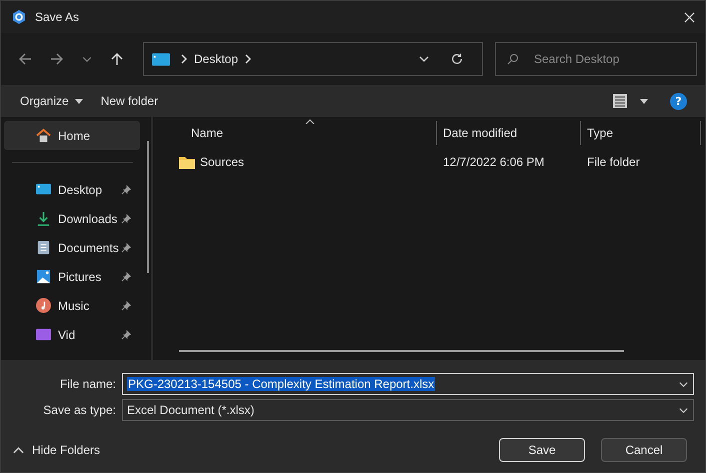 The width and height of the screenshot is (706, 473). I want to click on forward-arrow-icon, so click(57, 59).